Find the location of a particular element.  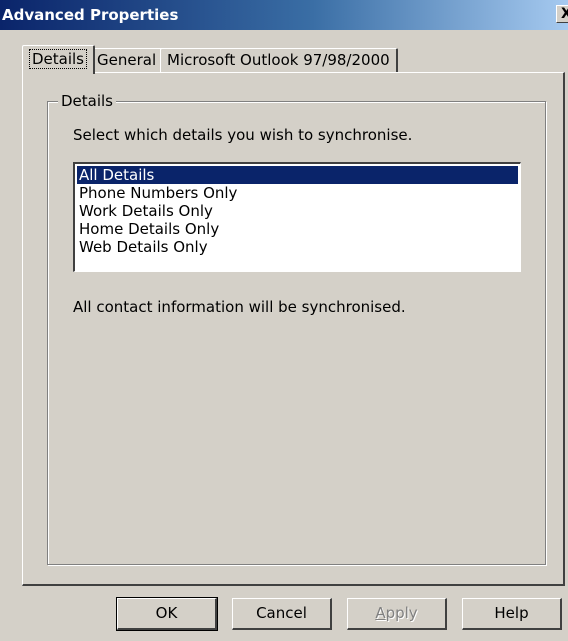

help-button: Help is located at coordinates (512, 614).